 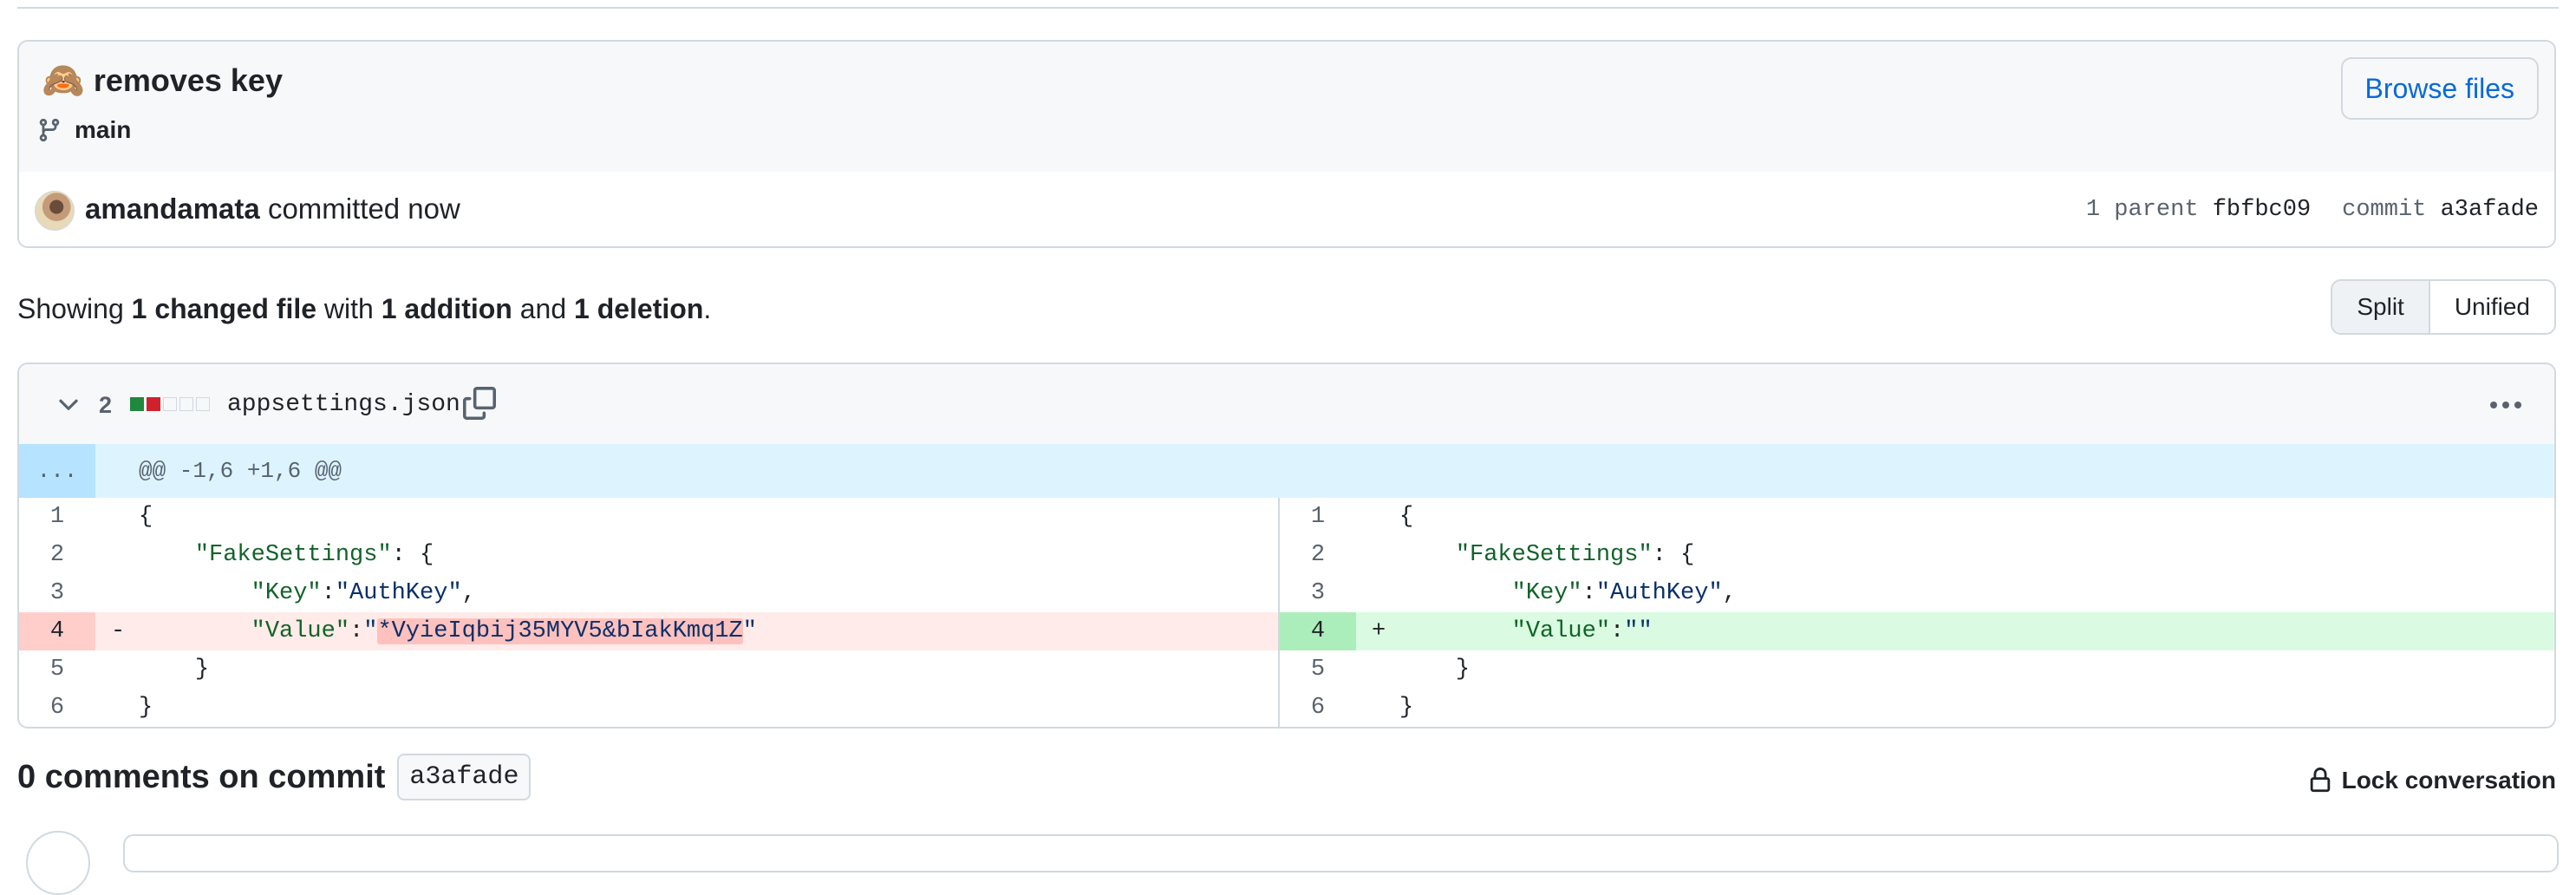 I want to click on json-key: "FakeSettings", so click(x=1554, y=555).